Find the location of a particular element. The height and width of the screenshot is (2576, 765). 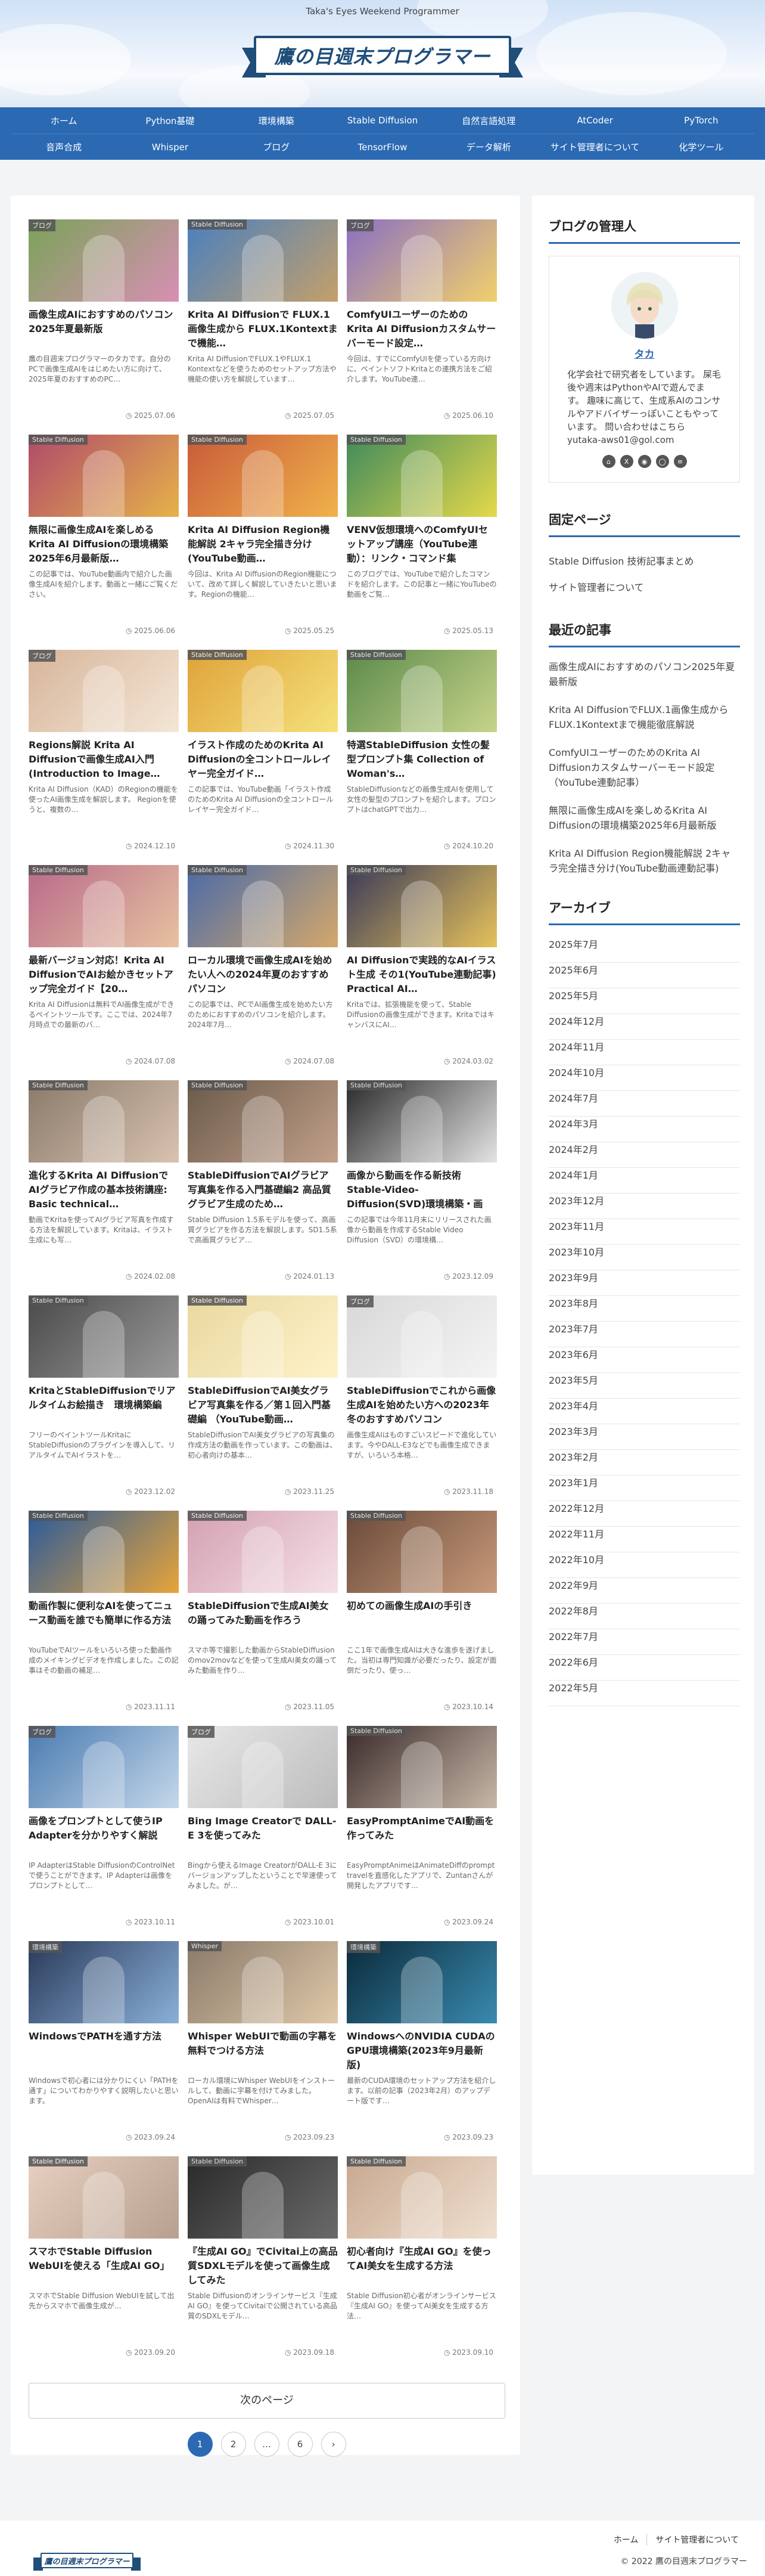

footer-logo: 鷹の目週末プログラマー is located at coordinates (87, 2560).